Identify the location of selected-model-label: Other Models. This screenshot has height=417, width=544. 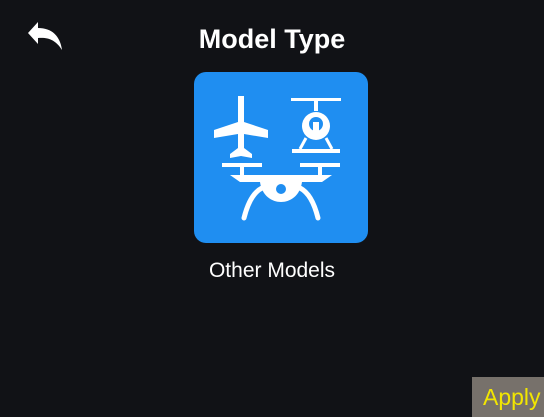
(272, 270).